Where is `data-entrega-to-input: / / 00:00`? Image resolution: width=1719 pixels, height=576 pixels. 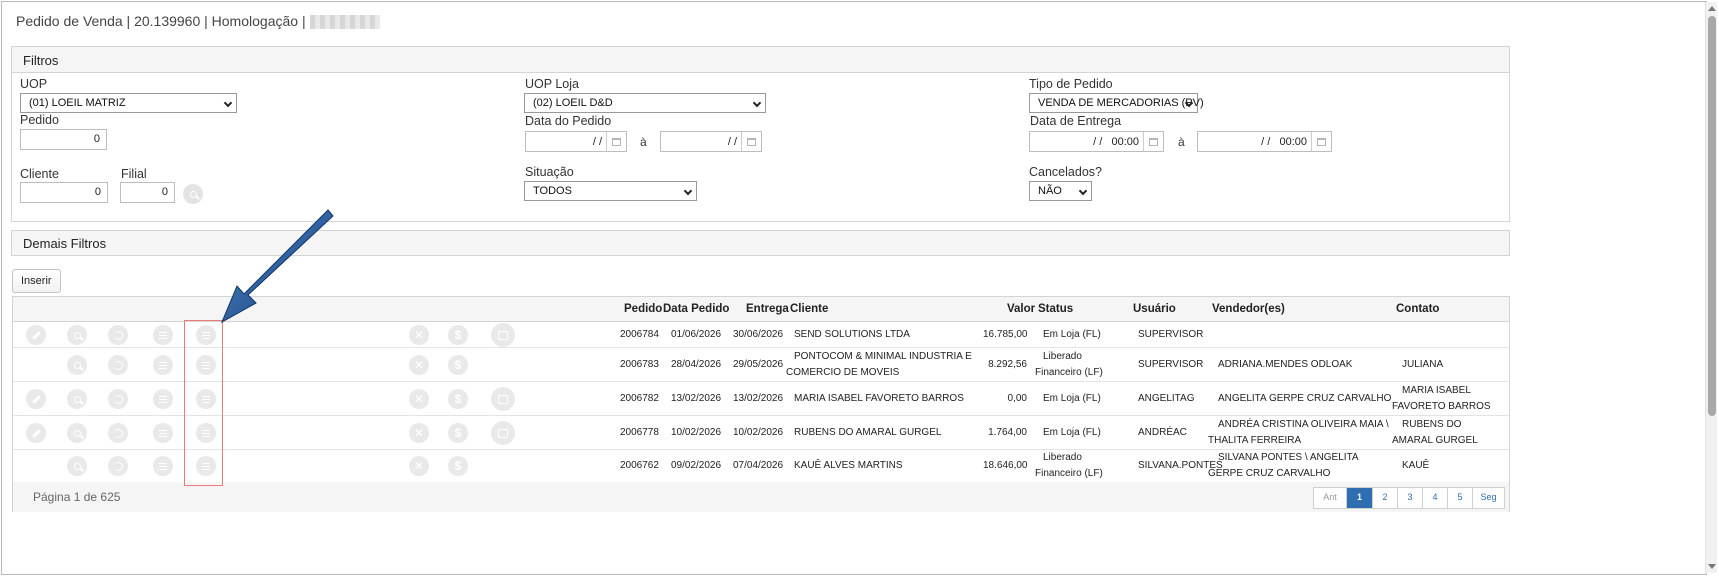
data-entrega-to-input: / / 00:00 is located at coordinates (1264, 141).